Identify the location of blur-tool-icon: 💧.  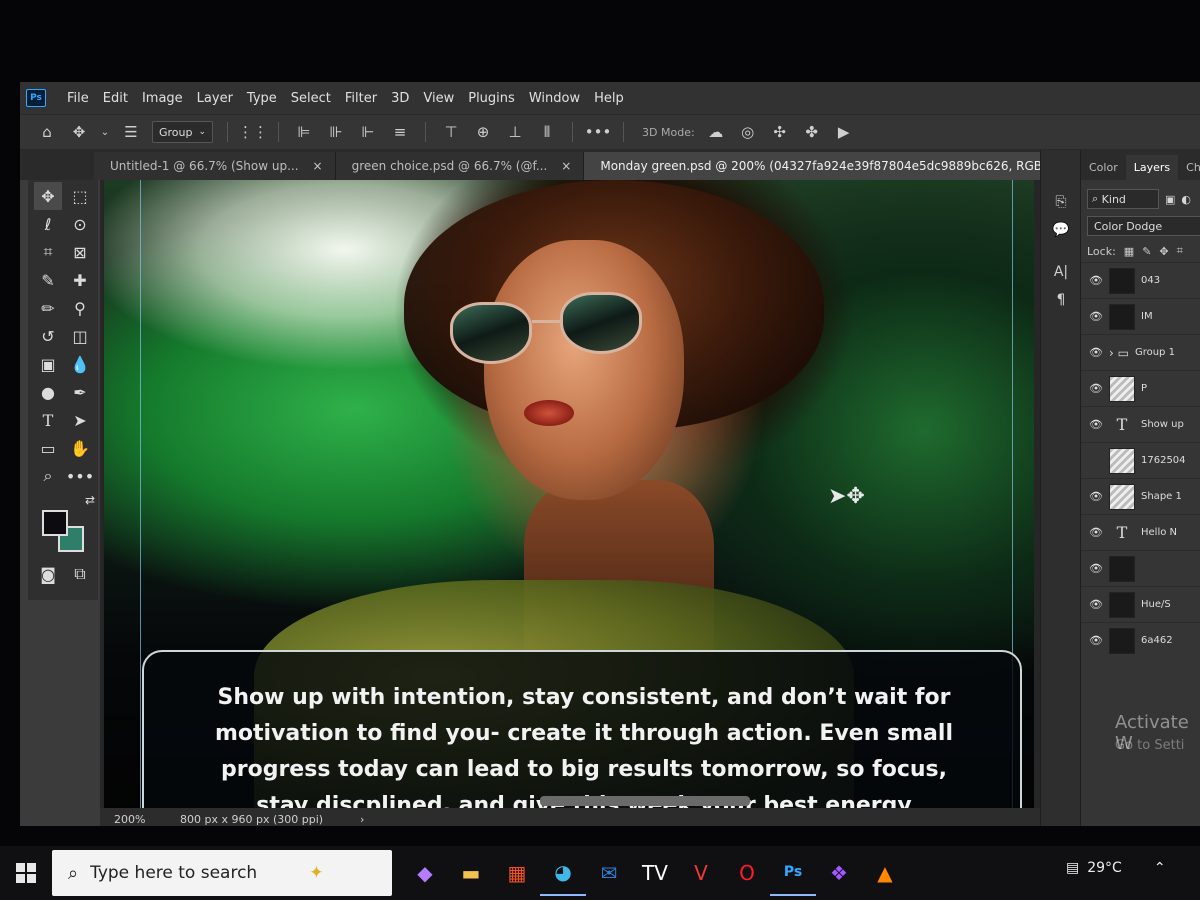
(80, 364).